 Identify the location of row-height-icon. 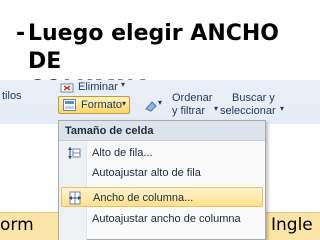
(74, 153).